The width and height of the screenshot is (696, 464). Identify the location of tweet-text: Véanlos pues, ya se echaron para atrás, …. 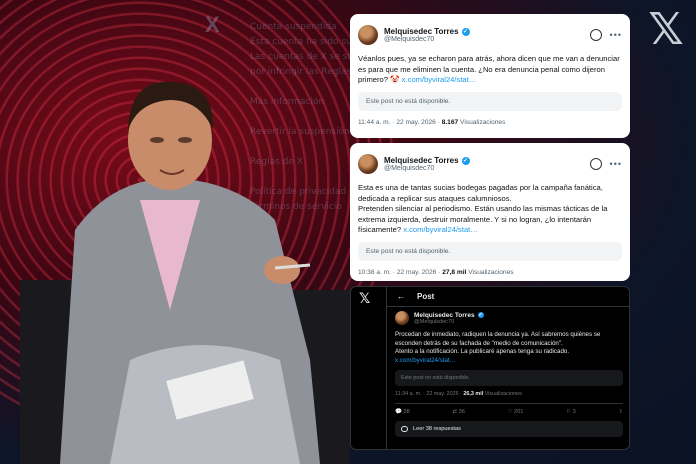
(489, 69).